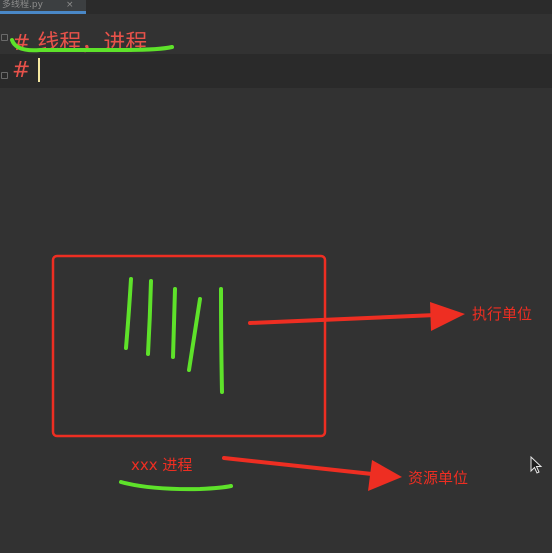 Image resolution: width=552 pixels, height=553 pixels. I want to click on thread-label: 执行单位, so click(502, 314).